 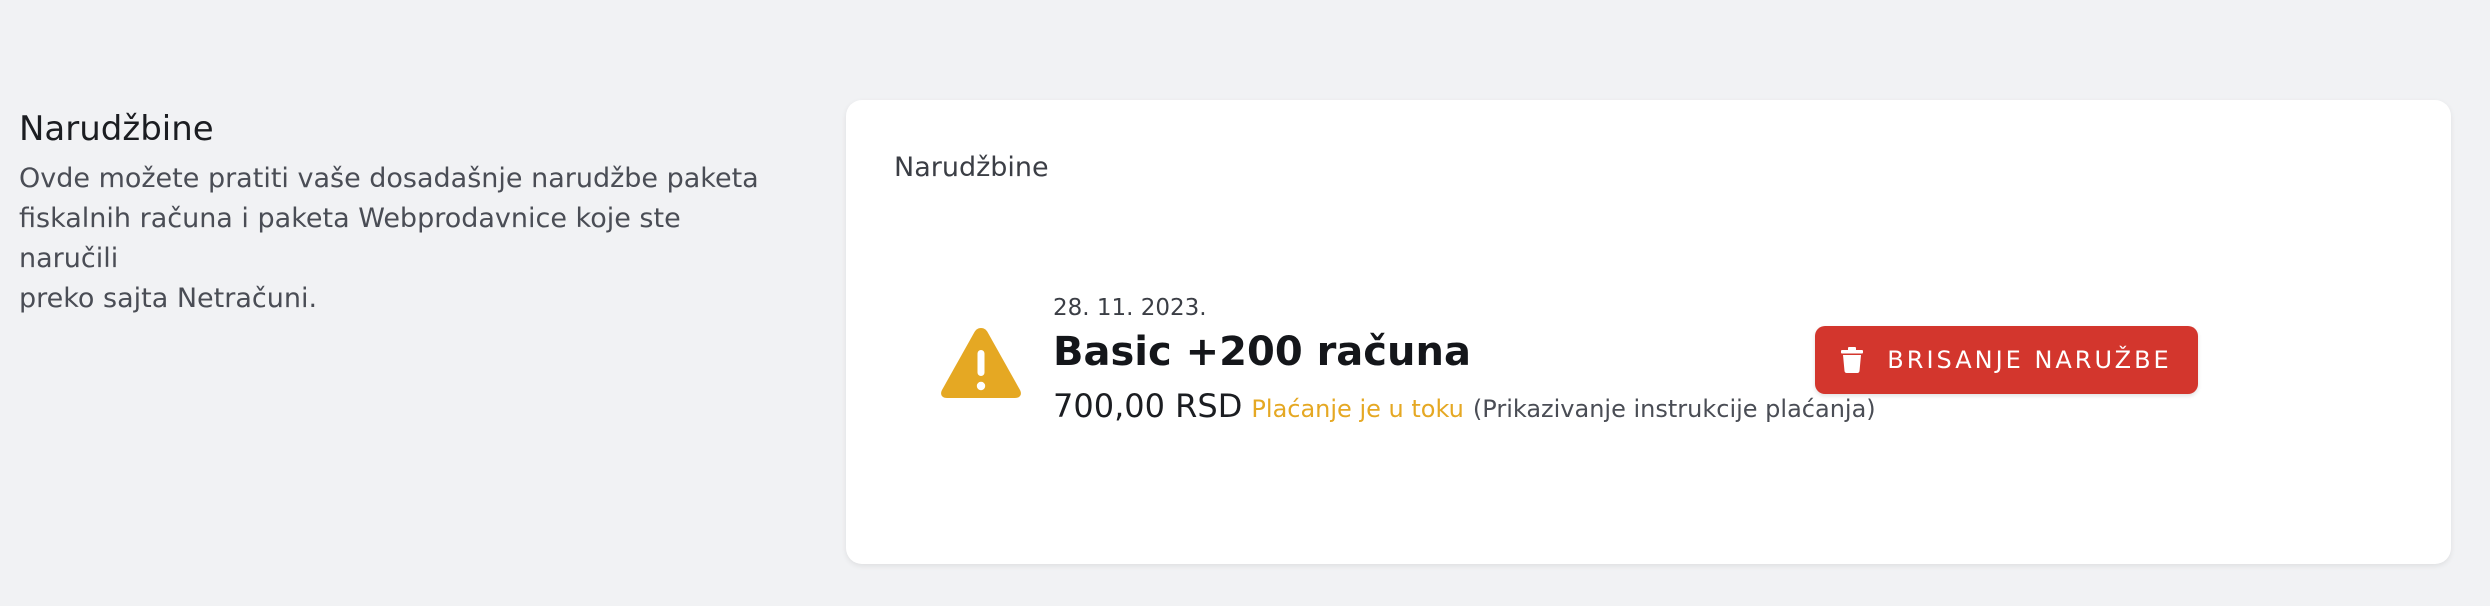 I want to click on payment-status: Plaćanje je u toku, so click(x=1357, y=409).